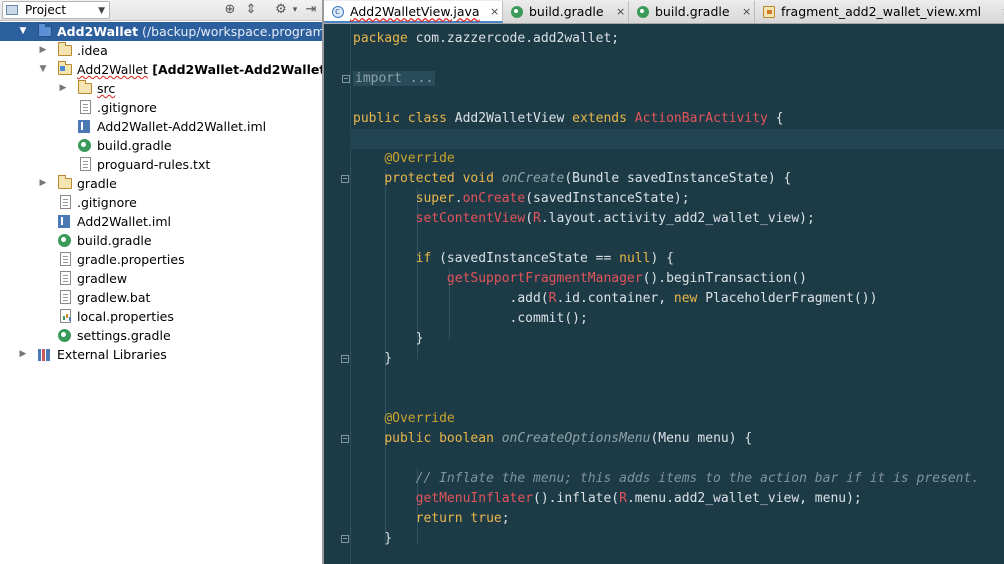  What do you see at coordinates (106, 88) in the screenshot?
I see `tree-item-label: src` at bounding box center [106, 88].